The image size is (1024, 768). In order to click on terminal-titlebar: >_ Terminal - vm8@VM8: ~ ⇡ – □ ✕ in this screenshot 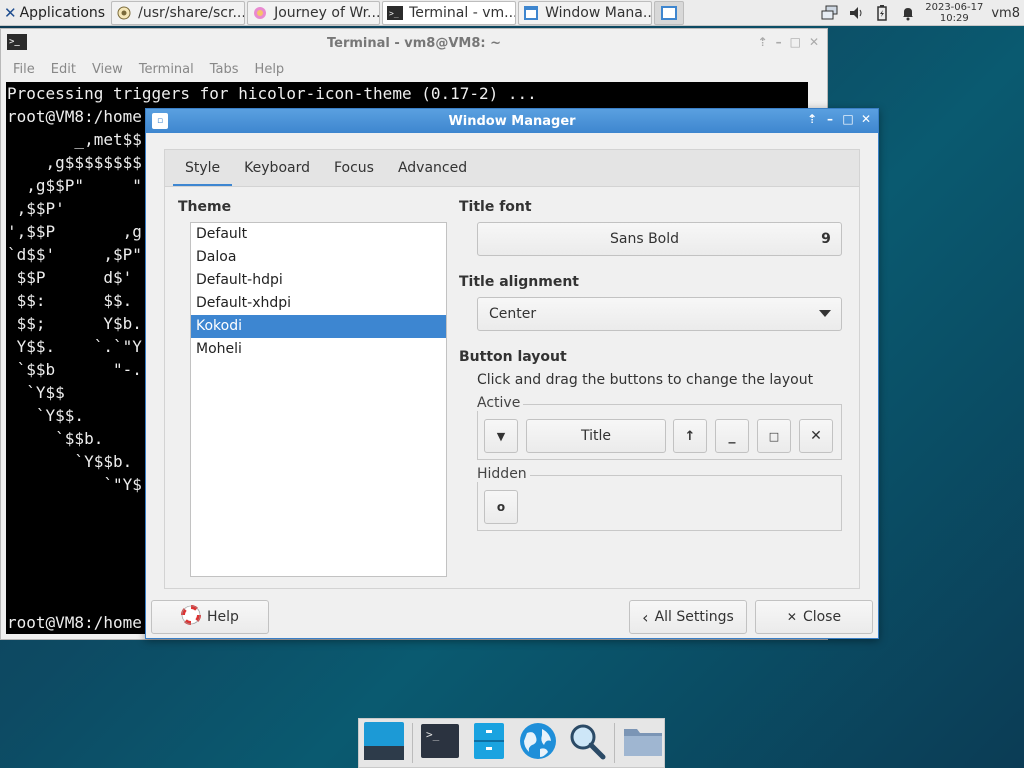, I will do `click(414, 43)`.